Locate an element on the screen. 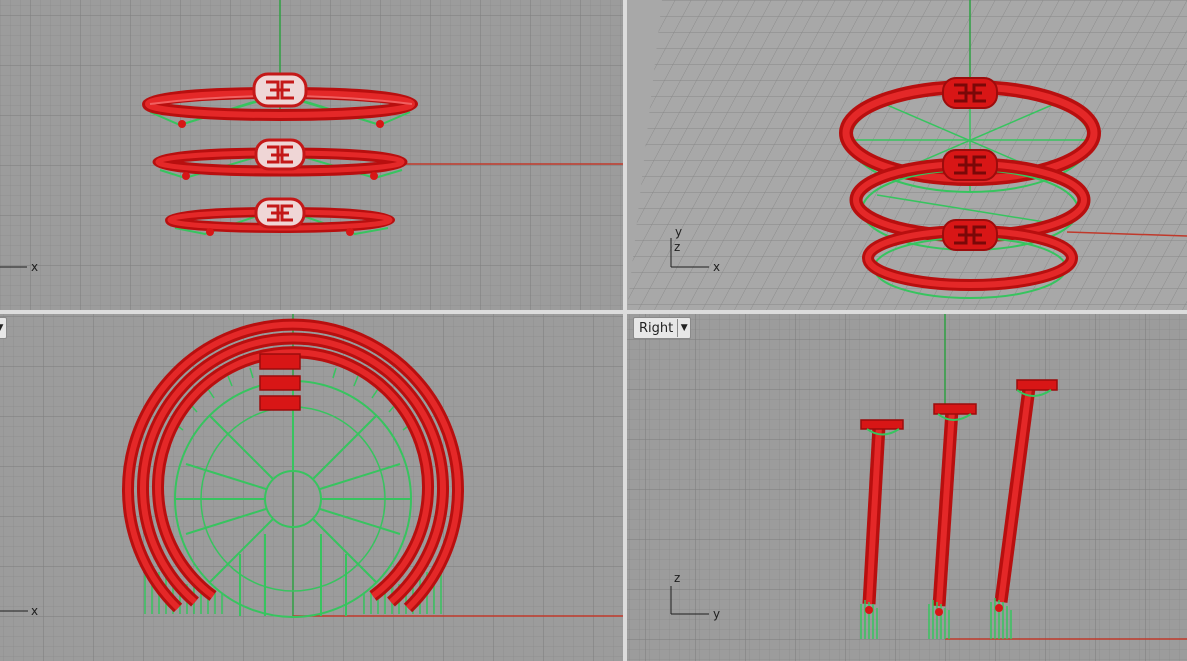  viewport-tab-right: Right ▼ is located at coordinates (662, 328).